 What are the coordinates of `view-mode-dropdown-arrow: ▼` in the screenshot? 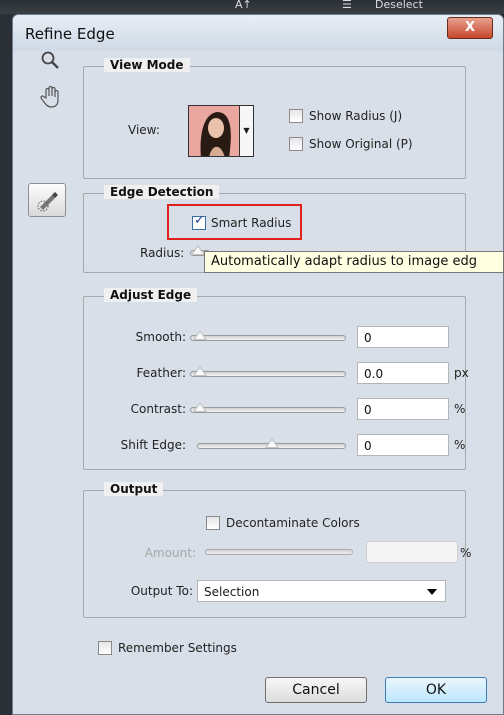 It's located at (247, 131).